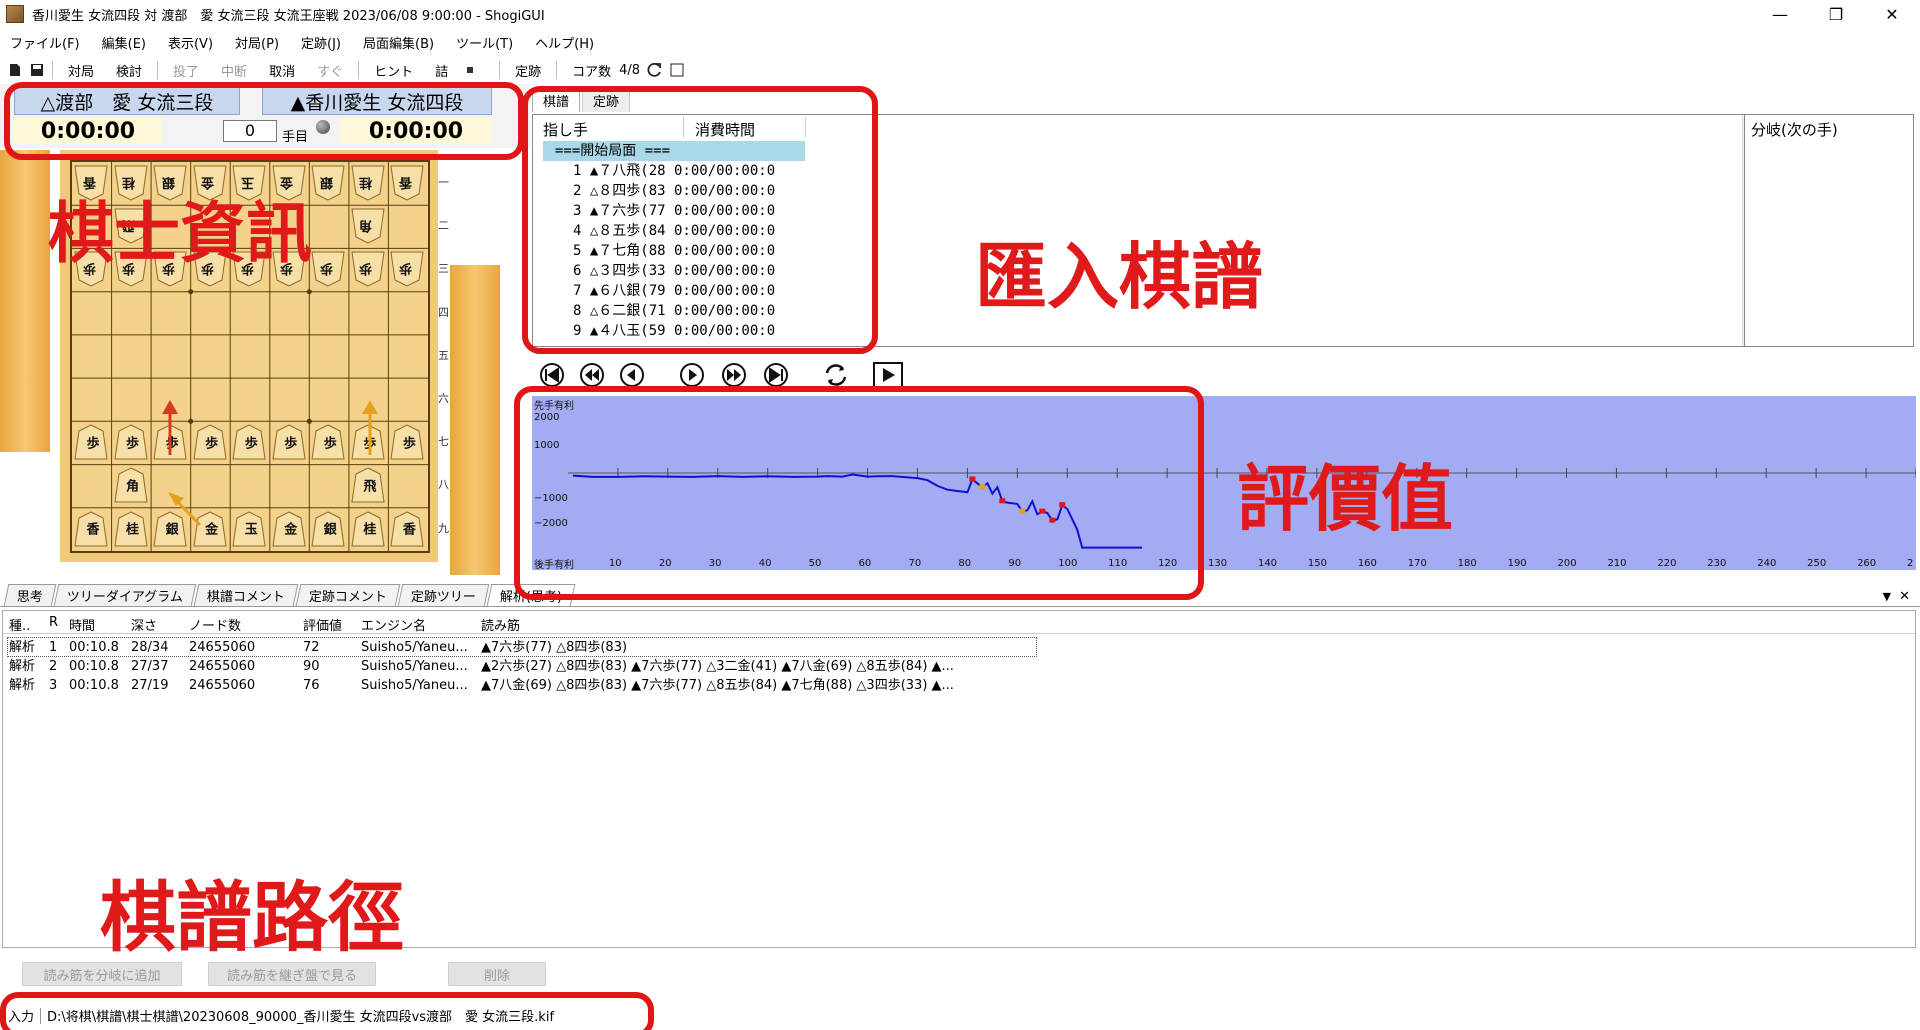  What do you see at coordinates (186, 70) in the screenshot?
I see `resign-button: 投了` at bounding box center [186, 70].